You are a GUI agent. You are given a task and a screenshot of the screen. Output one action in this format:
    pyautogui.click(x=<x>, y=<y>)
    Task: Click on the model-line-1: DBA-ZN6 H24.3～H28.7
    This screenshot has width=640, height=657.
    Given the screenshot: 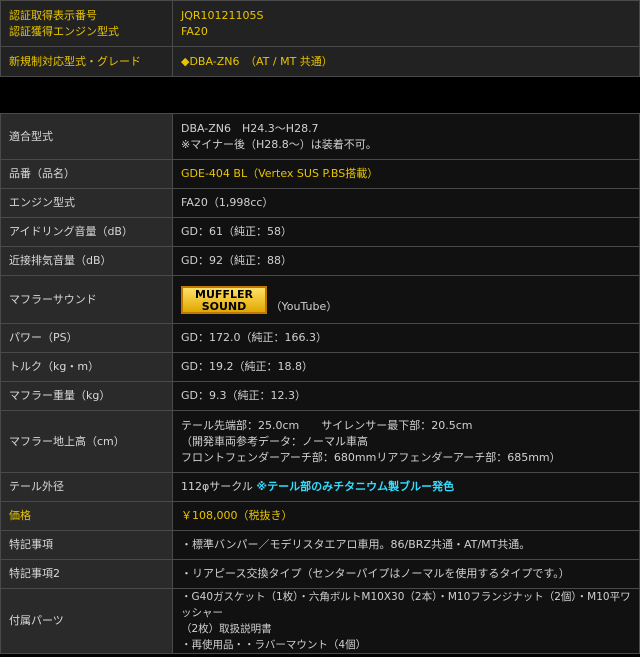 What is the action you would take?
    pyautogui.click(x=250, y=128)
    